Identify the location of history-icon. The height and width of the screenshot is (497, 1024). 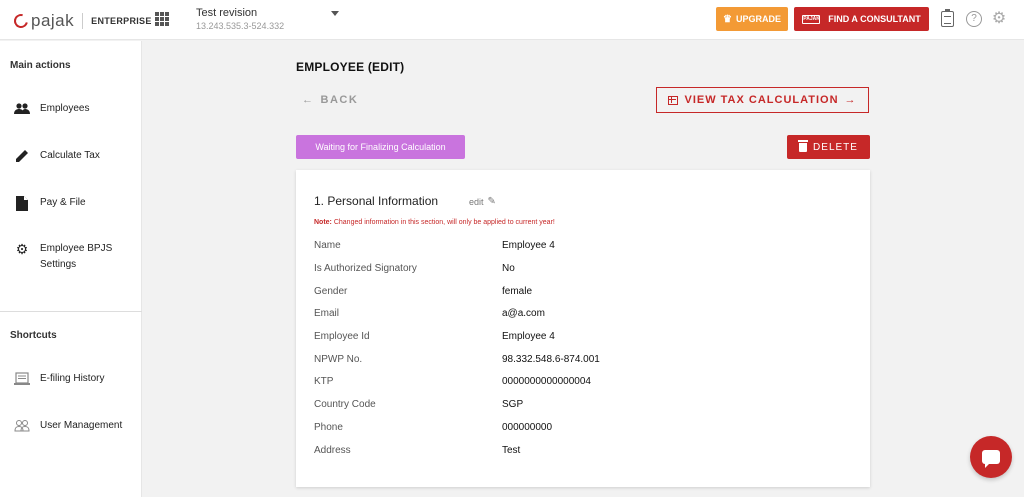
(22, 379).